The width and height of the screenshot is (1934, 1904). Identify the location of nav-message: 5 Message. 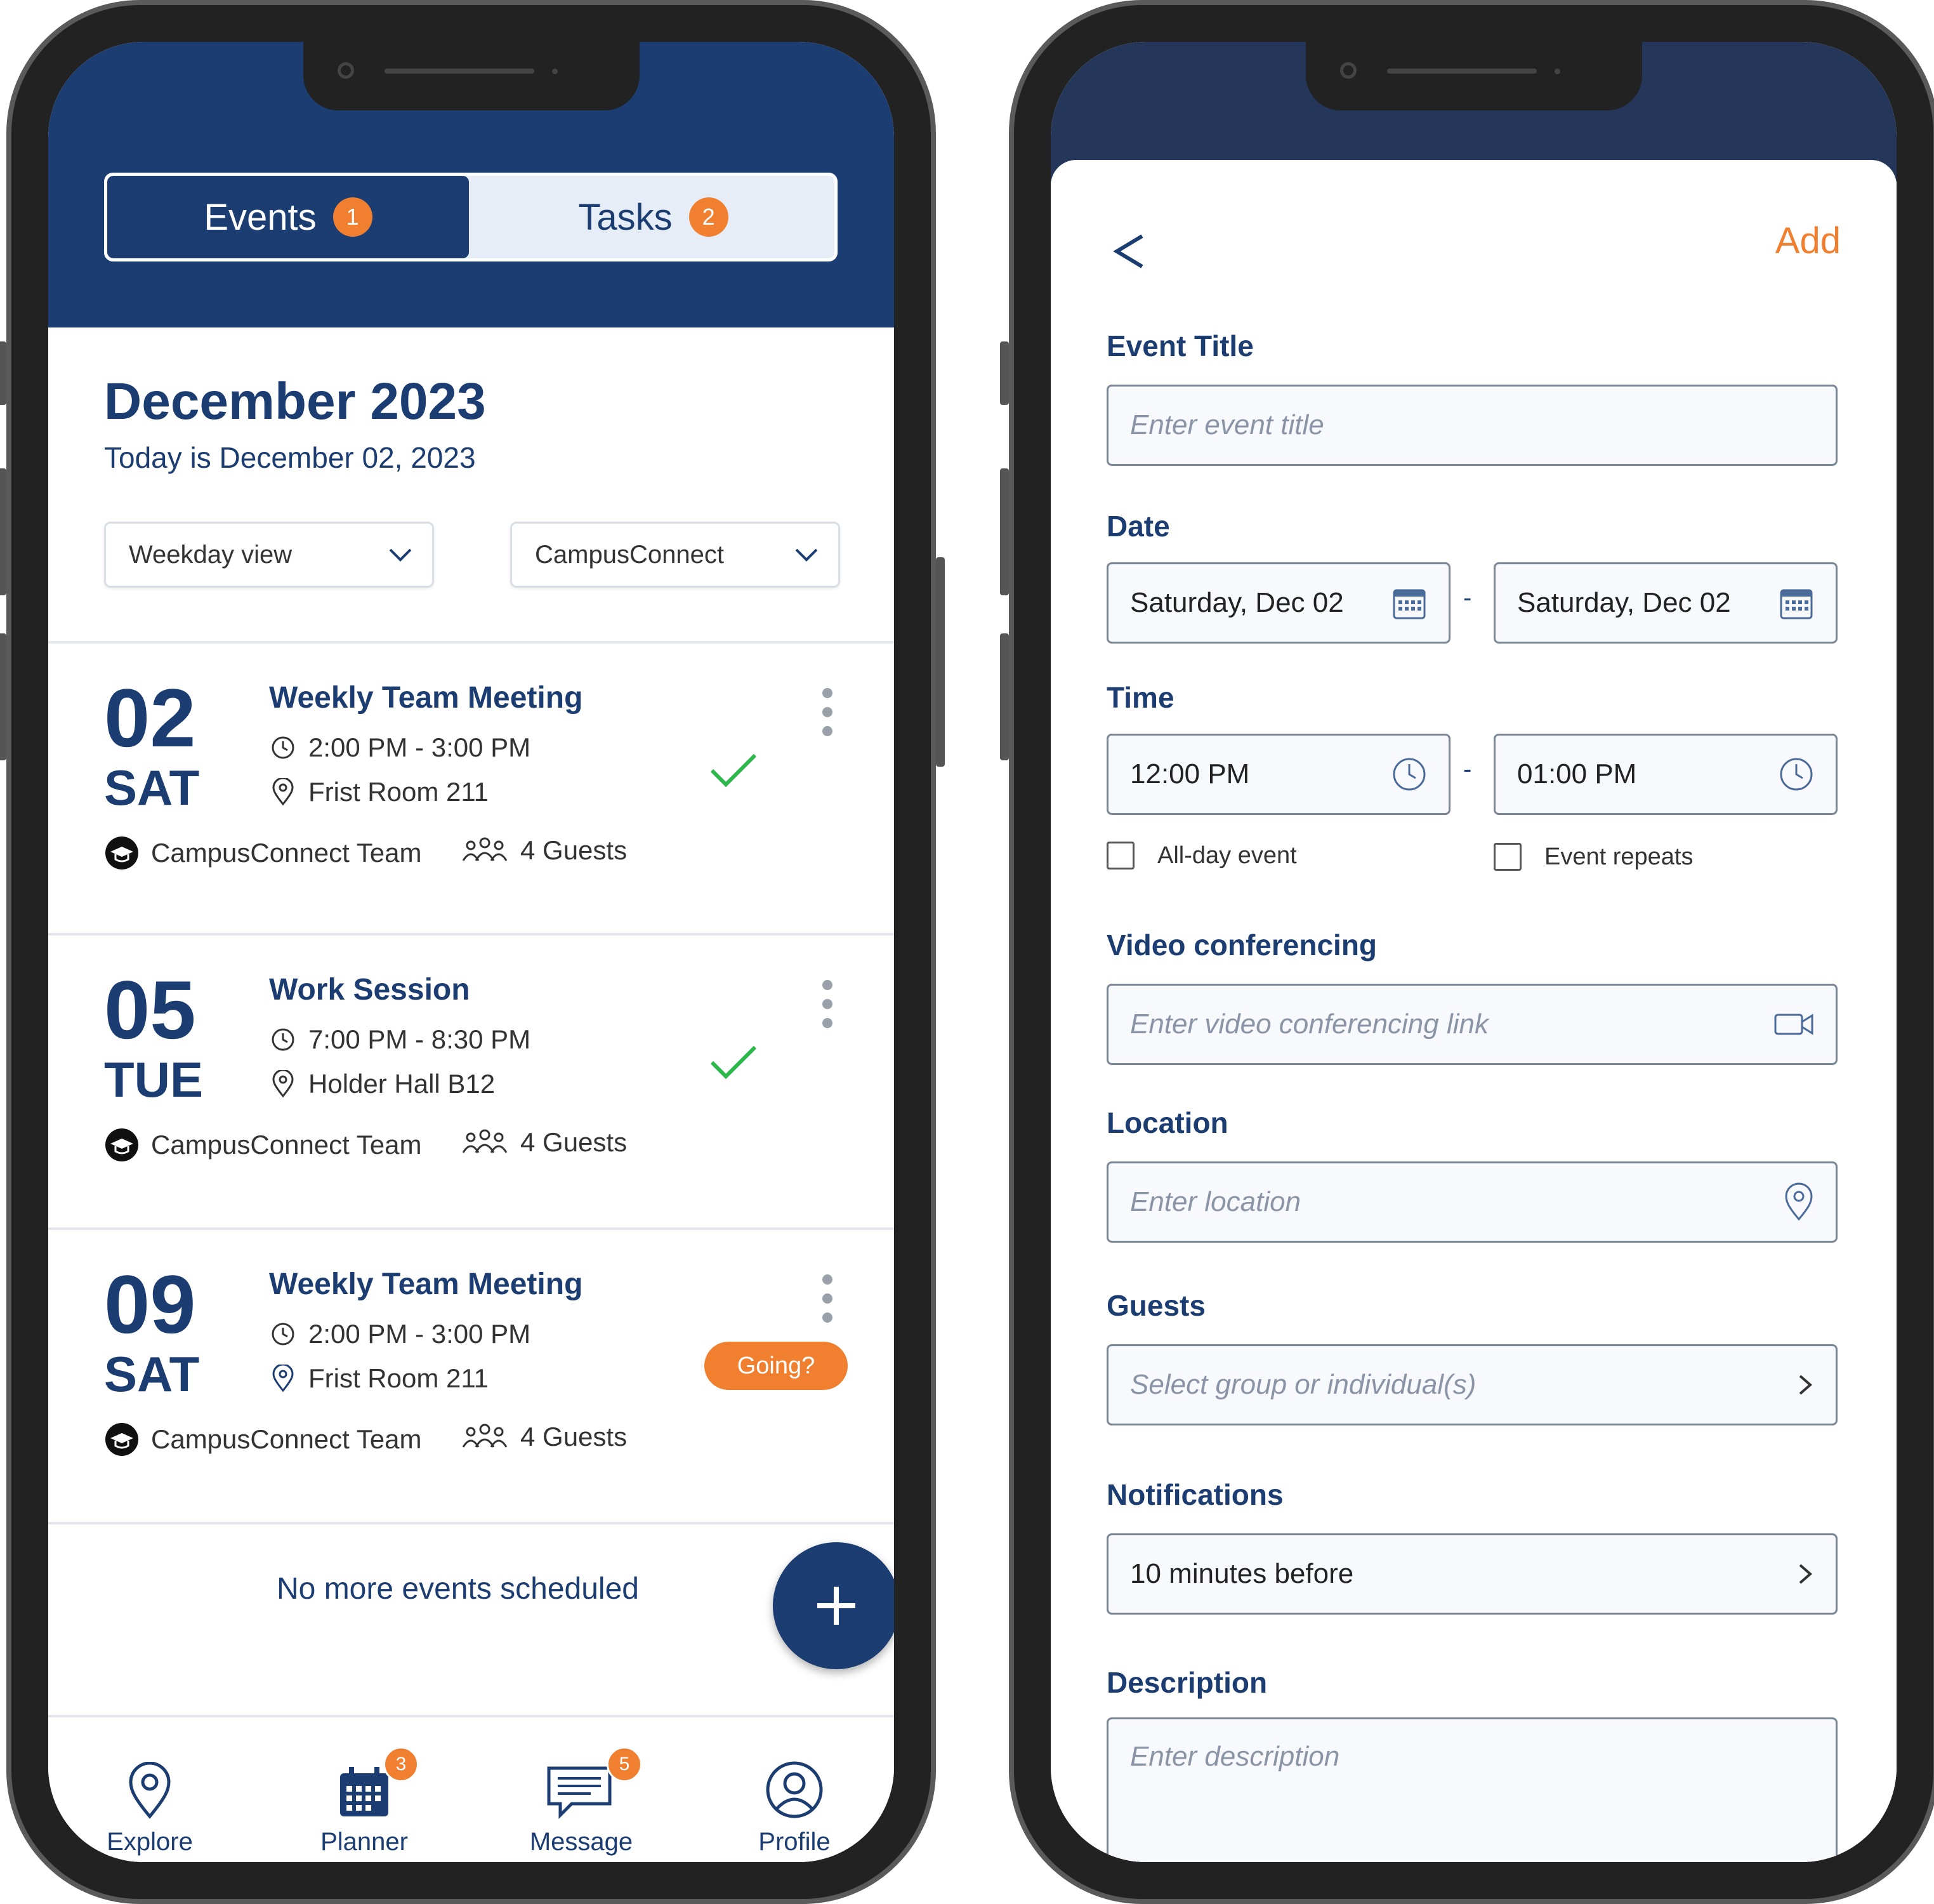
(581, 1801).